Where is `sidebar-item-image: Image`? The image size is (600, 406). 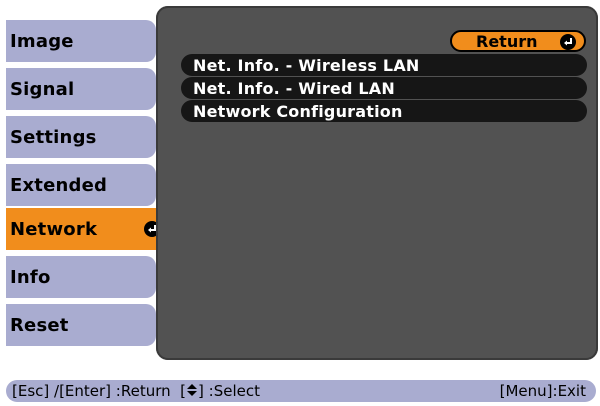
sidebar-item-image: Image is located at coordinates (81, 41).